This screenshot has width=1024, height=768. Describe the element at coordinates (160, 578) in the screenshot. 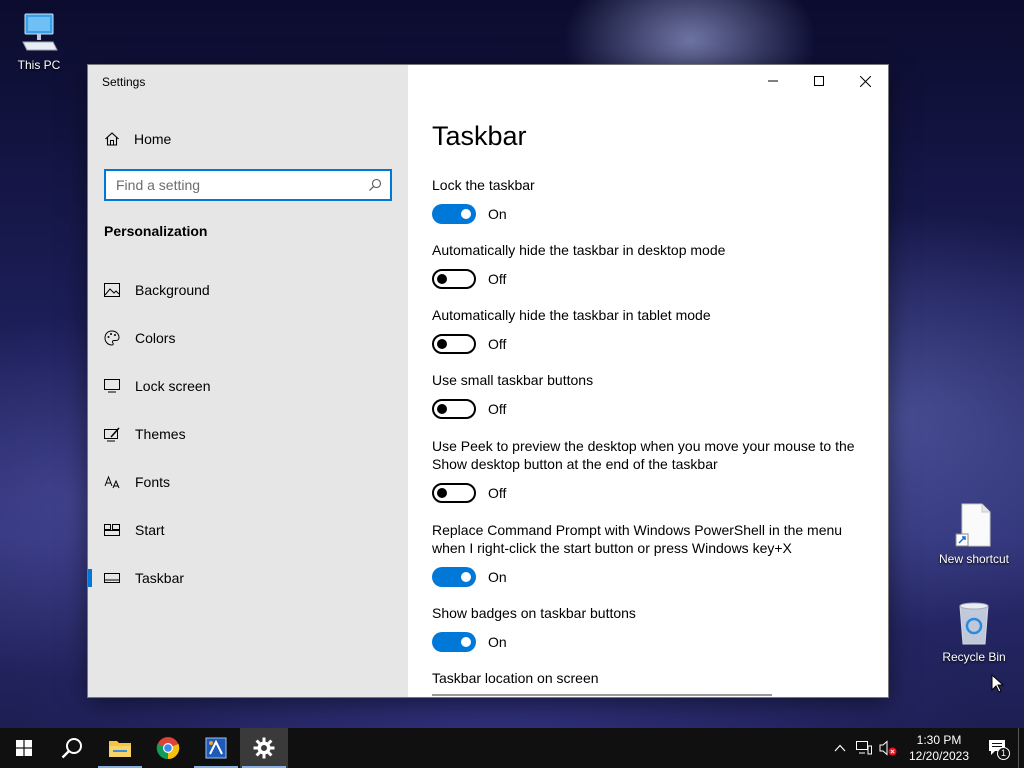

I see `sidebar-item-label: Taskbar` at that location.